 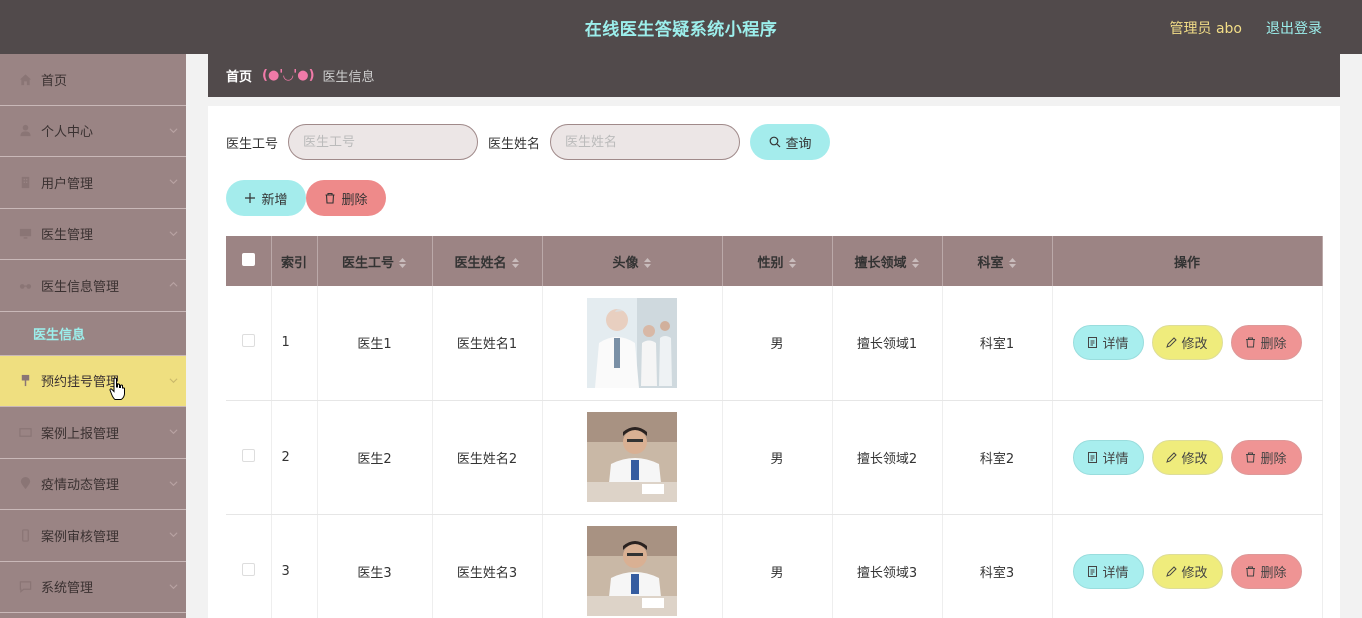 I want to click on row-doctor-id: 医生2, so click(x=375, y=457).